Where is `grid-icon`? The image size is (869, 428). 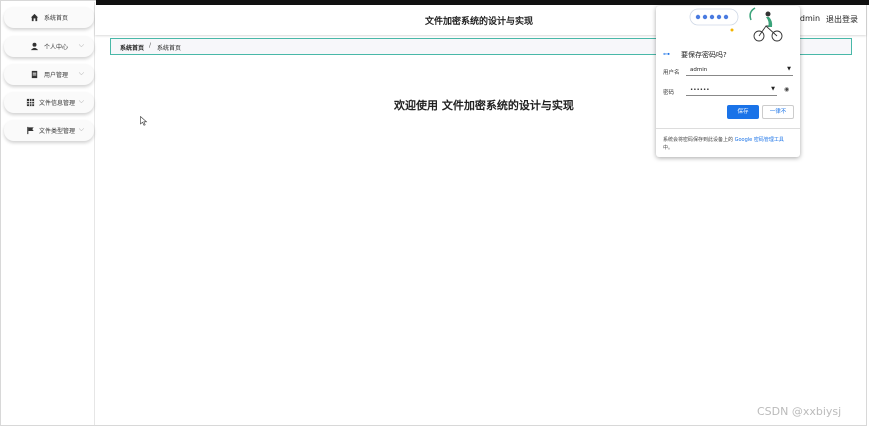
grid-icon is located at coordinates (30, 102).